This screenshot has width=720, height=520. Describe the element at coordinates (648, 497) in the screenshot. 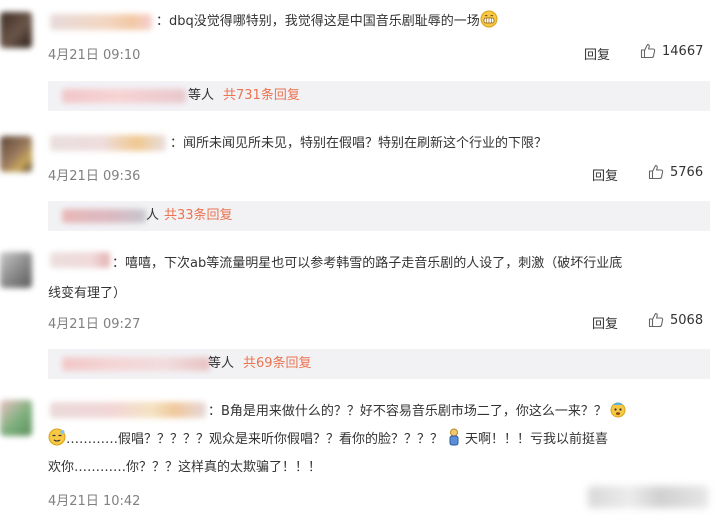

I see `blurred-area` at that location.